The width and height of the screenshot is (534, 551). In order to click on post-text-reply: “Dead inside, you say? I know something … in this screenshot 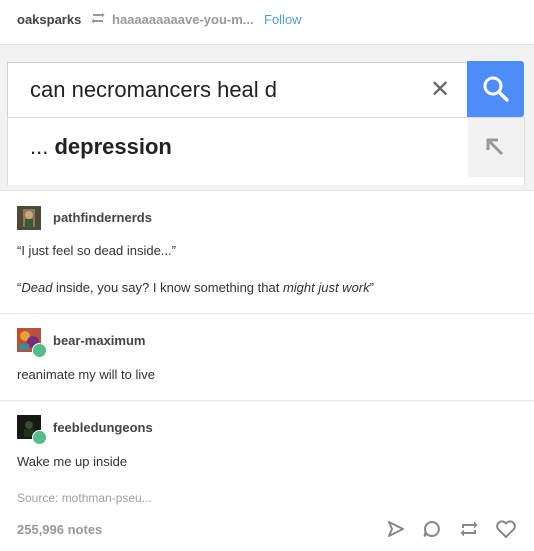, I will do `click(195, 287)`.